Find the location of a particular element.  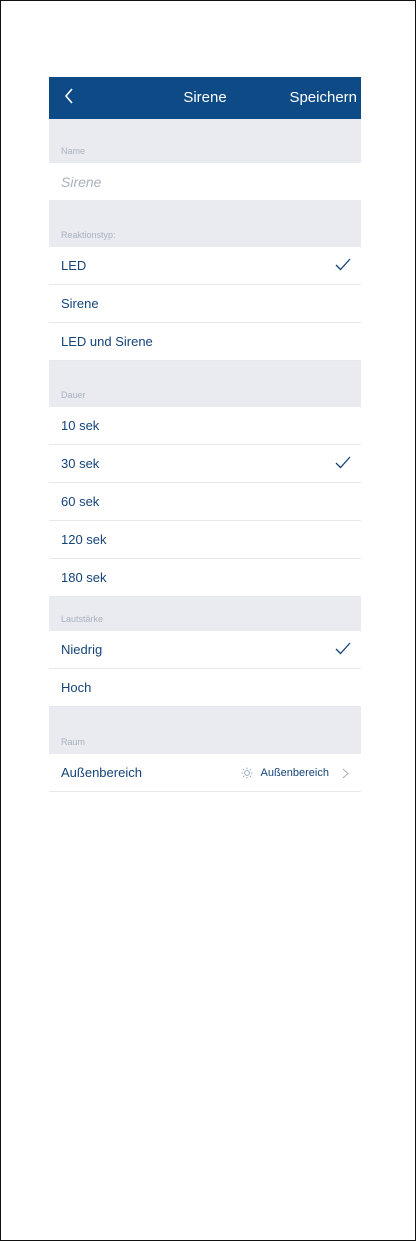

option-label: LED is located at coordinates (74, 265).